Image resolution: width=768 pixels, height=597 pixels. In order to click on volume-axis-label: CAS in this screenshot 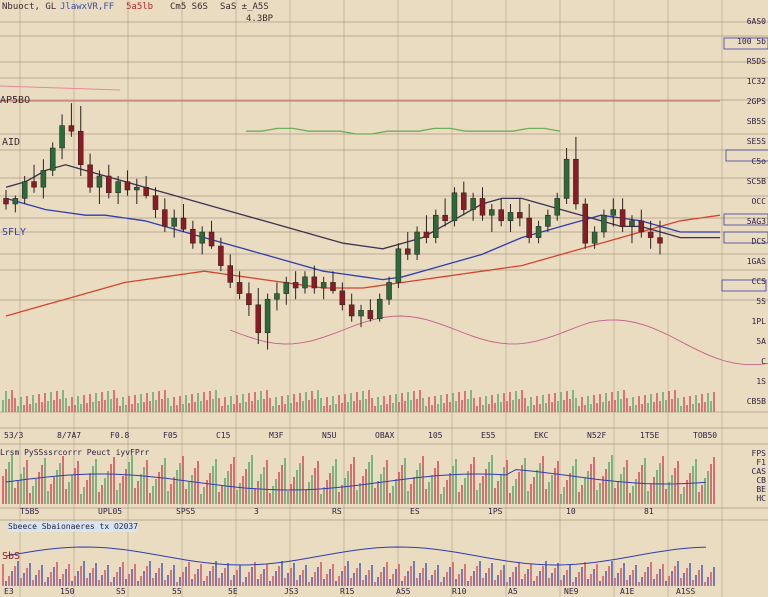, I will do `click(759, 471)`.